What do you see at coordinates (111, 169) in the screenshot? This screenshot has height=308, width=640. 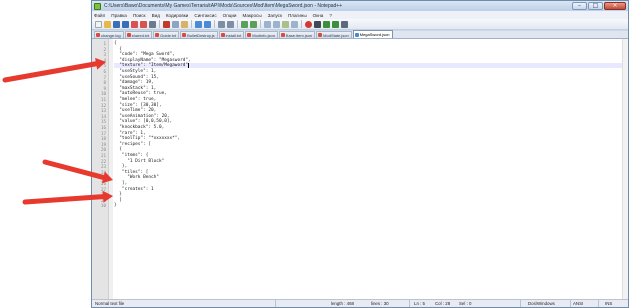 I see `fold-margin` at bounding box center [111, 169].